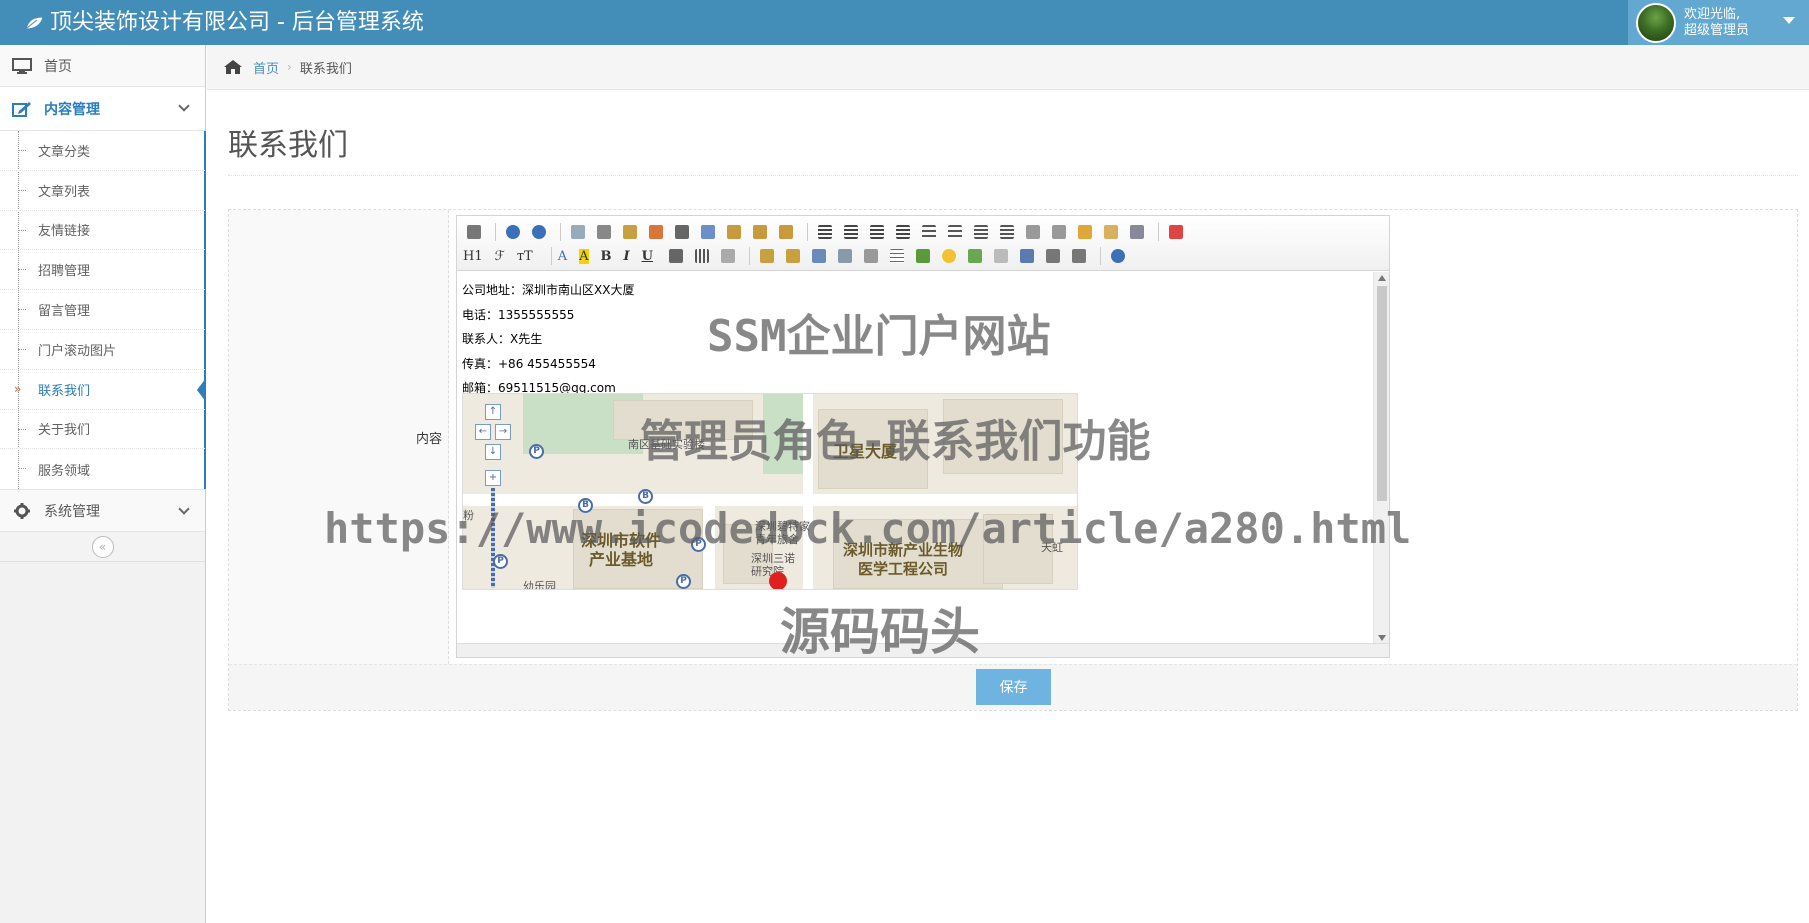 This screenshot has width=1809, height=923. What do you see at coordinates (1789, 20) in the screenshot?
I see `caret-down-icon` at bounding box center [1789, 20].